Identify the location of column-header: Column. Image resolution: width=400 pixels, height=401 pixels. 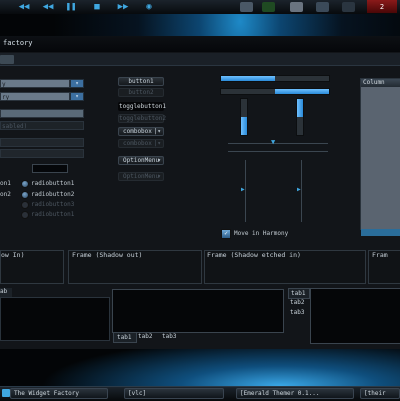
(380, 83).